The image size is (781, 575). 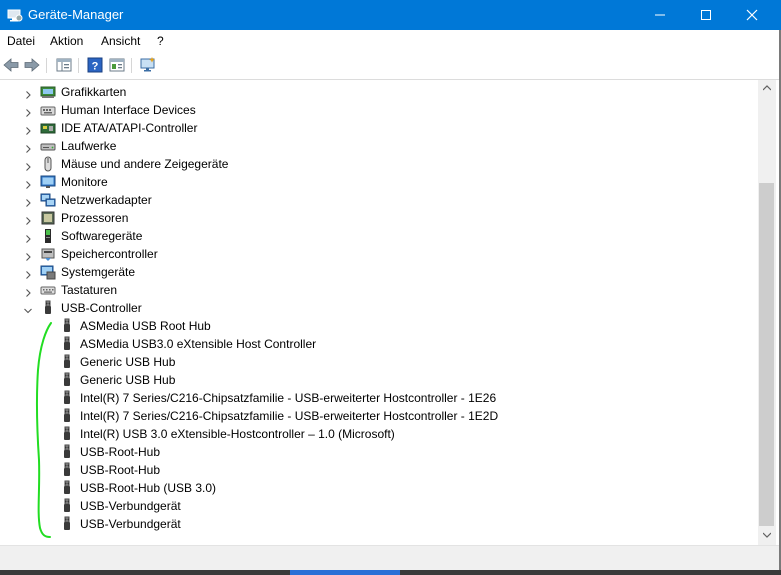 I want to click on tree-category-label: Mäuse und andere Zeigegeräte, so click(x=145, y=164).